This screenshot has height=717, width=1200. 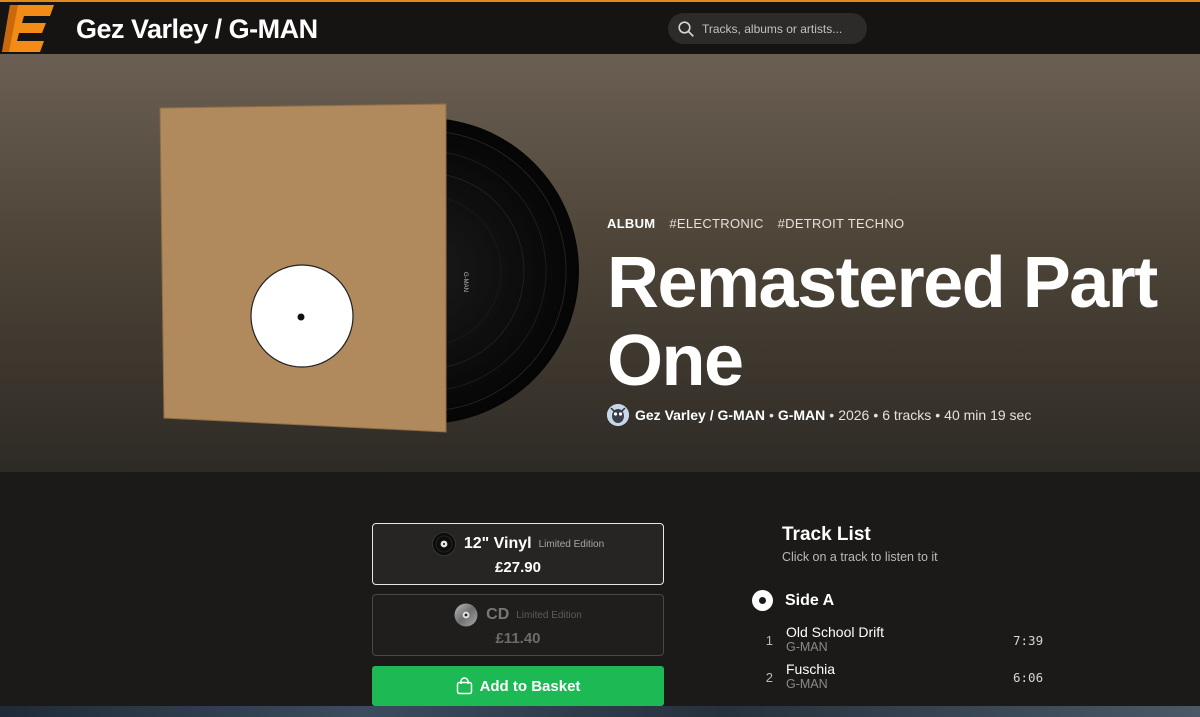 What do you see at coordinates (854, 415) in the screenshot?
I see `release-year: 2026` at bounding box center [854, 415].